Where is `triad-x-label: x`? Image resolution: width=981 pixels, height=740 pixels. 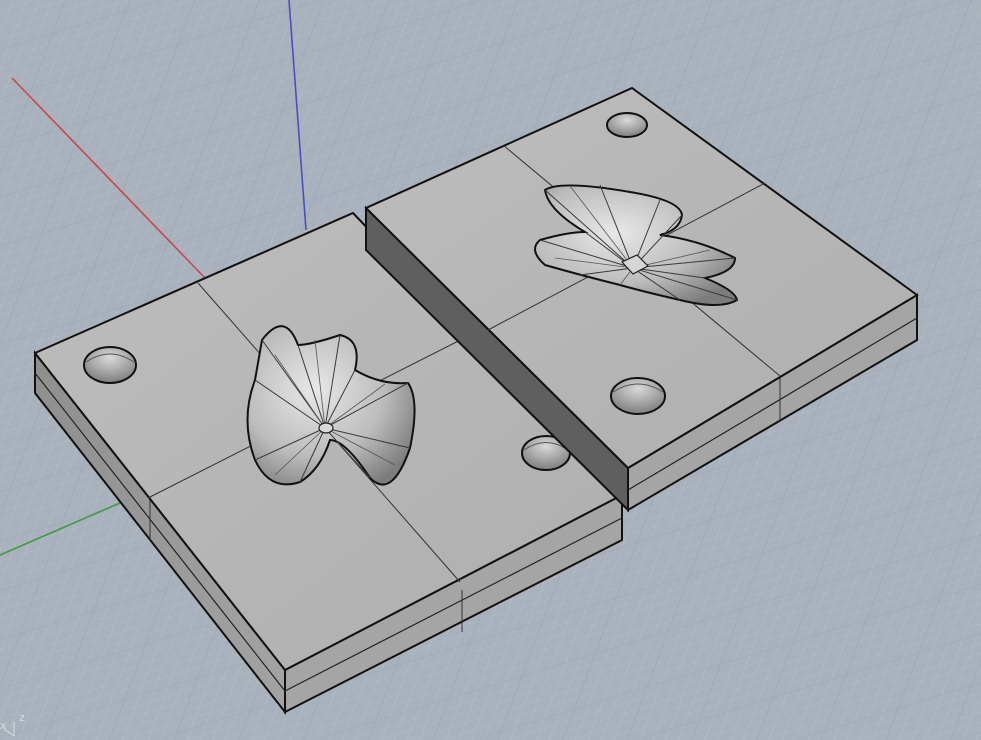
triad-x-label: x is located at coordinates (3, 725).